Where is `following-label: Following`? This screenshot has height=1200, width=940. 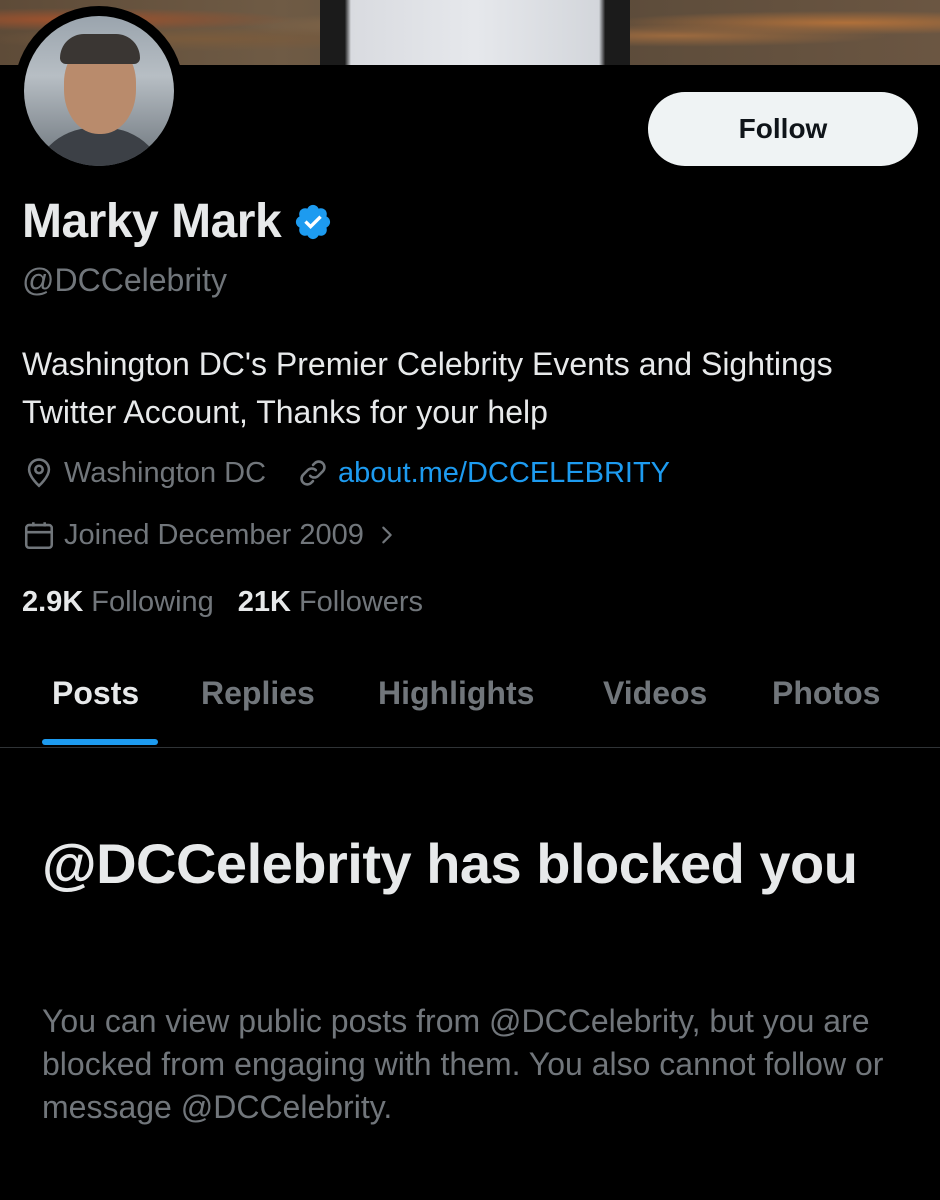 following-label: Following is located at coordinates (152, 602).